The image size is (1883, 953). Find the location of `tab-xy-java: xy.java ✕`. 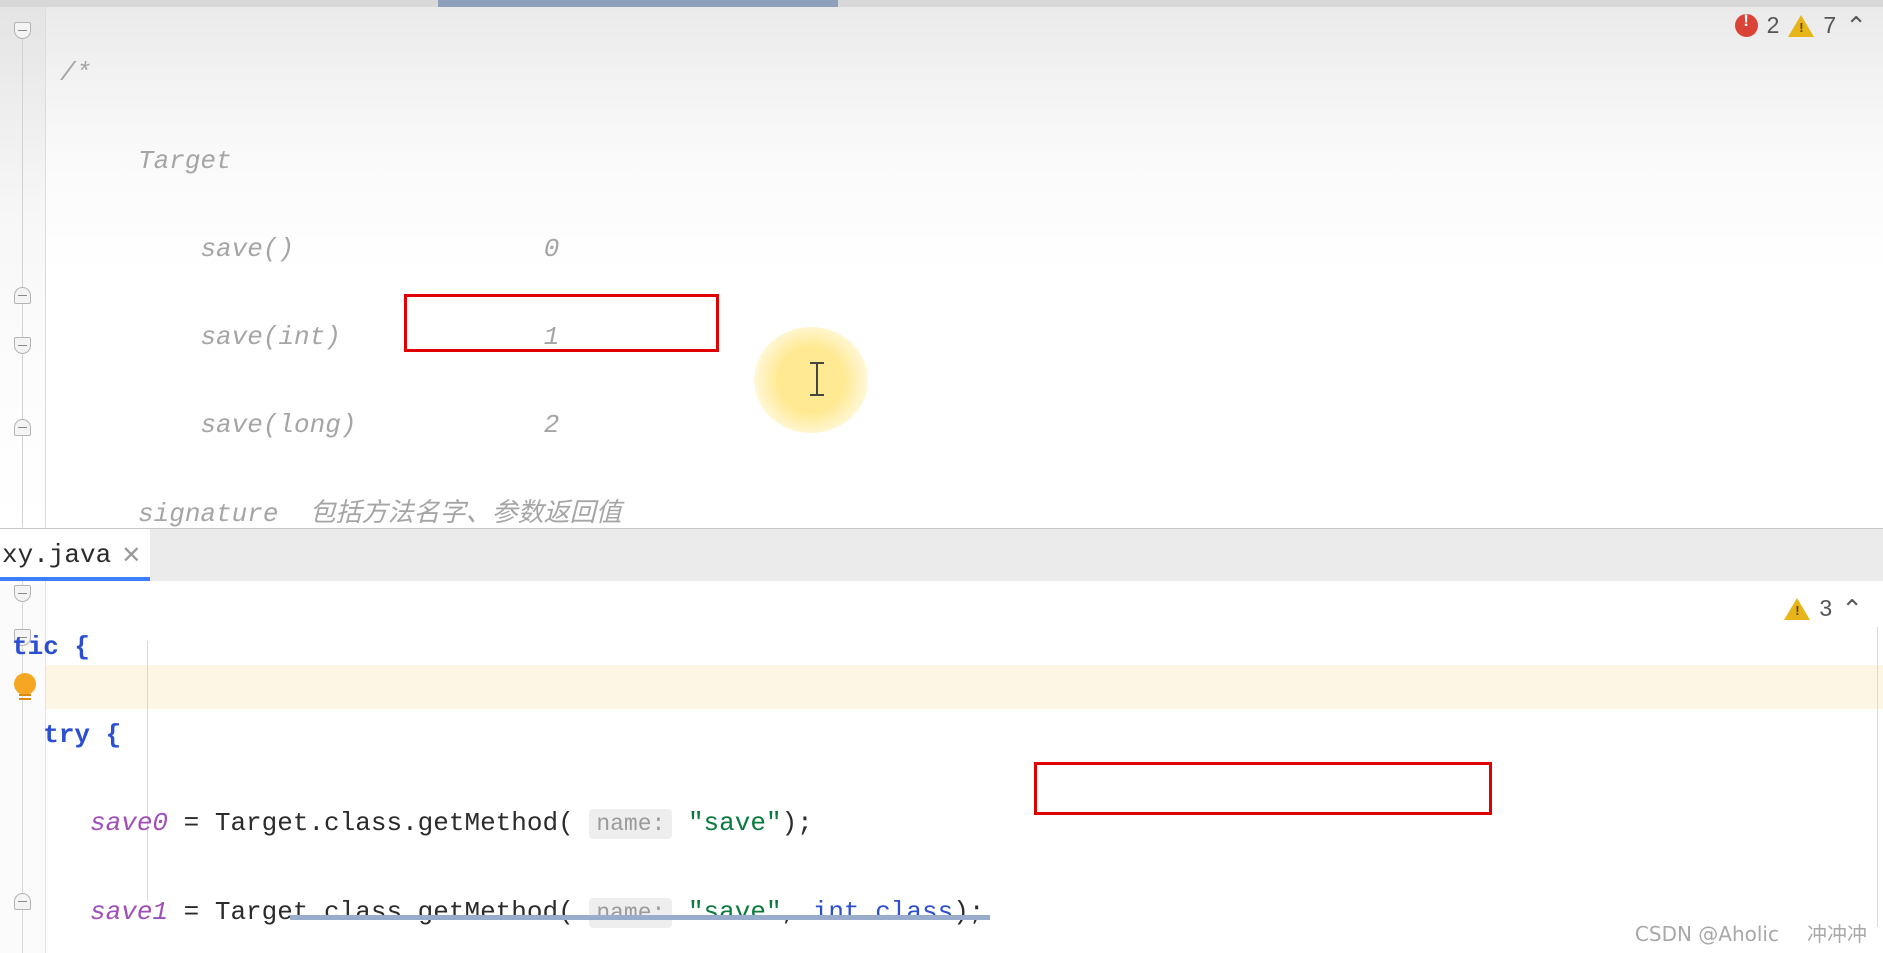

tab-xy-java: xy.java ✕ is located at coordinates (75, 555).